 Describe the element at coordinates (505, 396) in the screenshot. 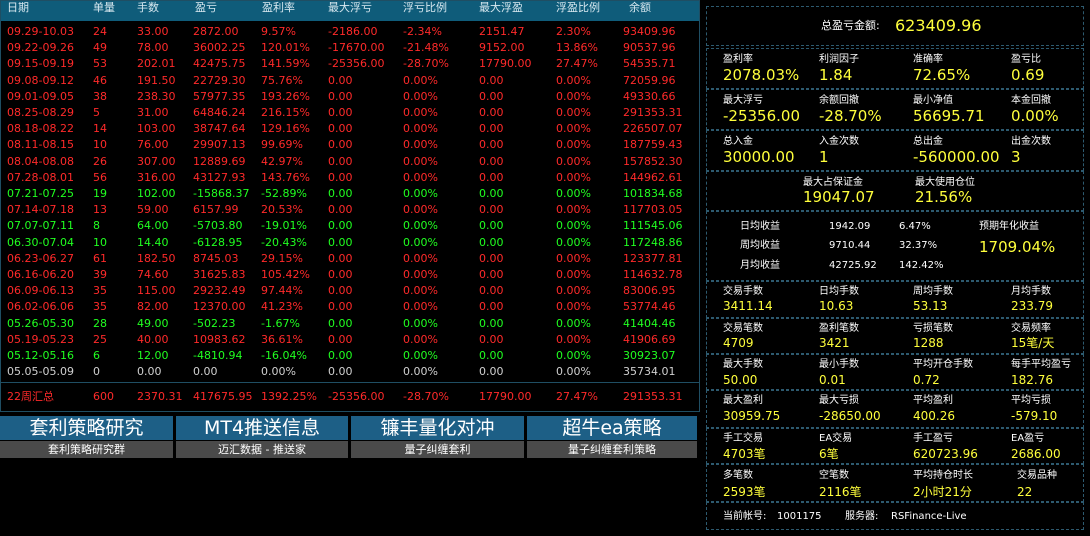

I see `summary-cell: 17790.00` at that location.